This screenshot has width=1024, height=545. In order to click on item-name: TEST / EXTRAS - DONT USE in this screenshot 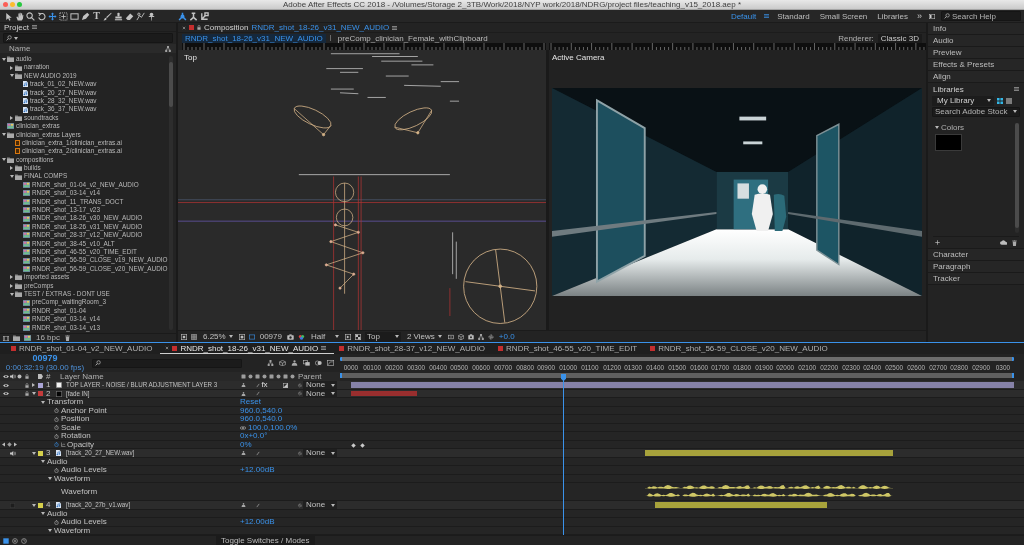, I will do `click(67, 294)`.